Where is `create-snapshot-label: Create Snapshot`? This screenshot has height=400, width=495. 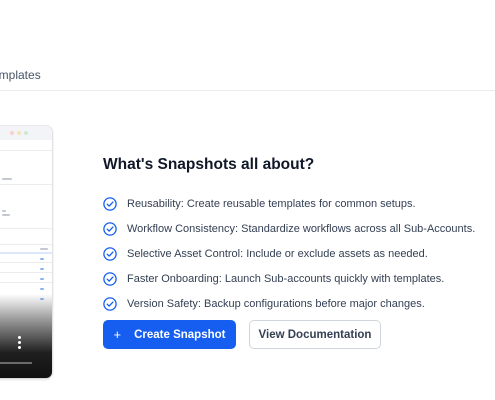
create-snapshot-label: Create Snapshot is located at coordinates (180, 334).